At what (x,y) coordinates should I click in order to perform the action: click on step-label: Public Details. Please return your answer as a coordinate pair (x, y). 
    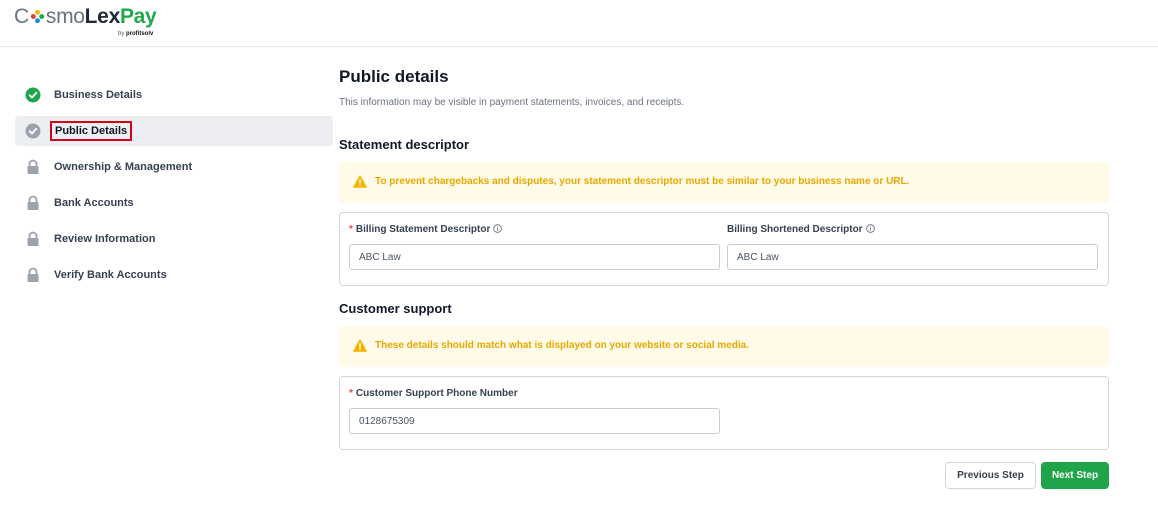
    Looking at the image, I should click on (91, 131).